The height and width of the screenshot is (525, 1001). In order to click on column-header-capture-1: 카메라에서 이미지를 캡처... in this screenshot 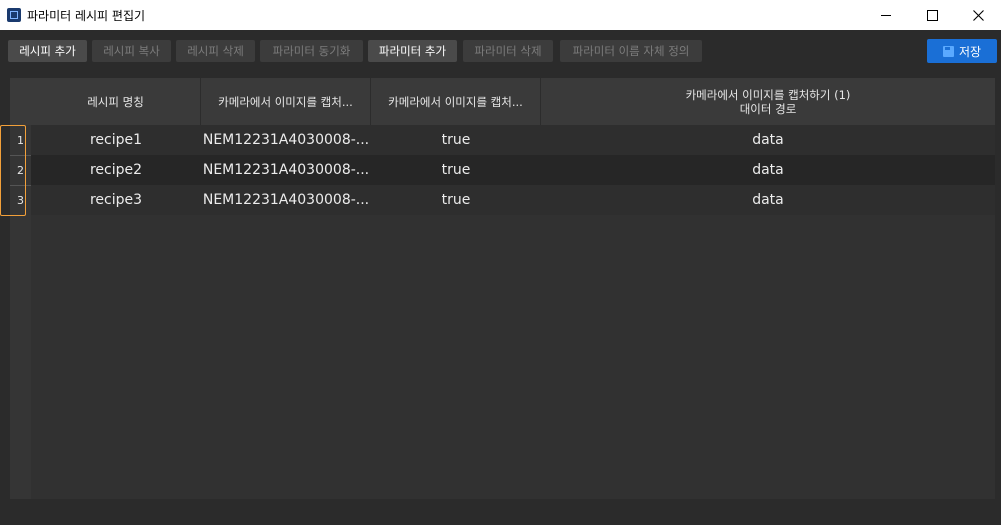, I will do `click(286, 101)`.